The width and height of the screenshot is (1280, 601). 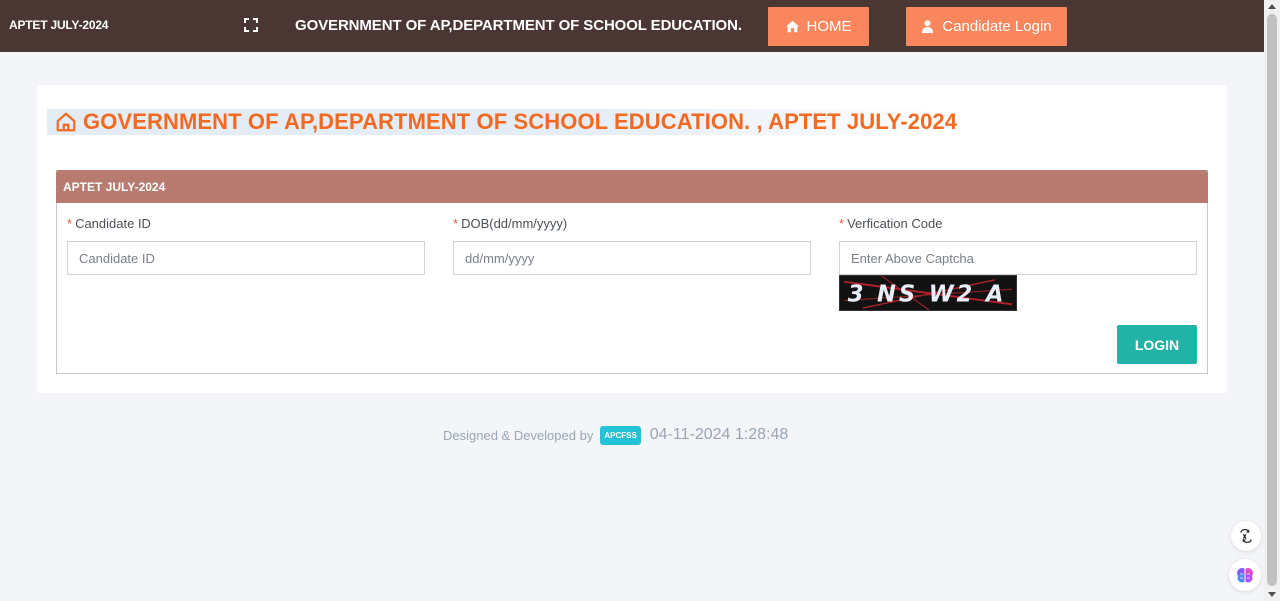 What do you see at coordinates (719, 434) in the screenshot?
I see `timestamp: 04-11-2024 1:28:48` at bounding box center [719, 434].